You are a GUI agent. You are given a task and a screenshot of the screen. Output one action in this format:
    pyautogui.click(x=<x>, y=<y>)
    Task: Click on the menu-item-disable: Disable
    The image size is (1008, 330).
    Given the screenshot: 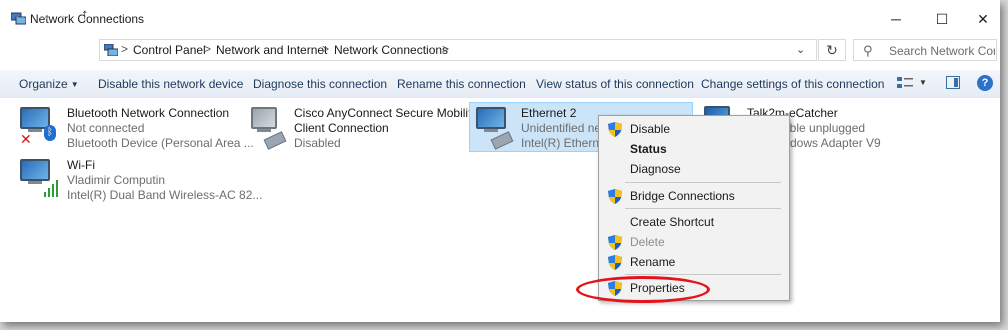 What is the action you would take?
    pyautogui.click(x=694, y=129)
    